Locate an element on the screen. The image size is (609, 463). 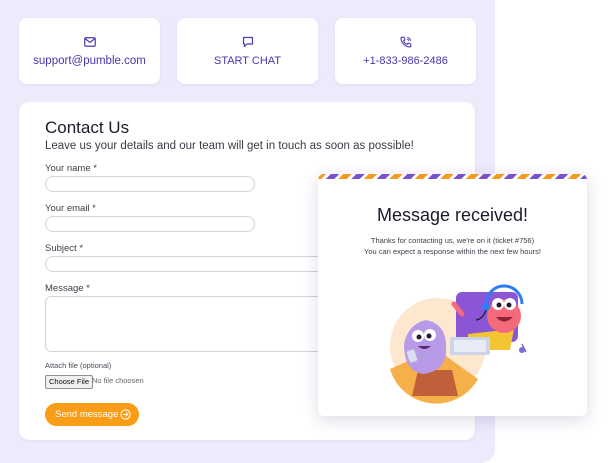
email-contact-label: support@pumble.com is located at coordinates (89, 61).